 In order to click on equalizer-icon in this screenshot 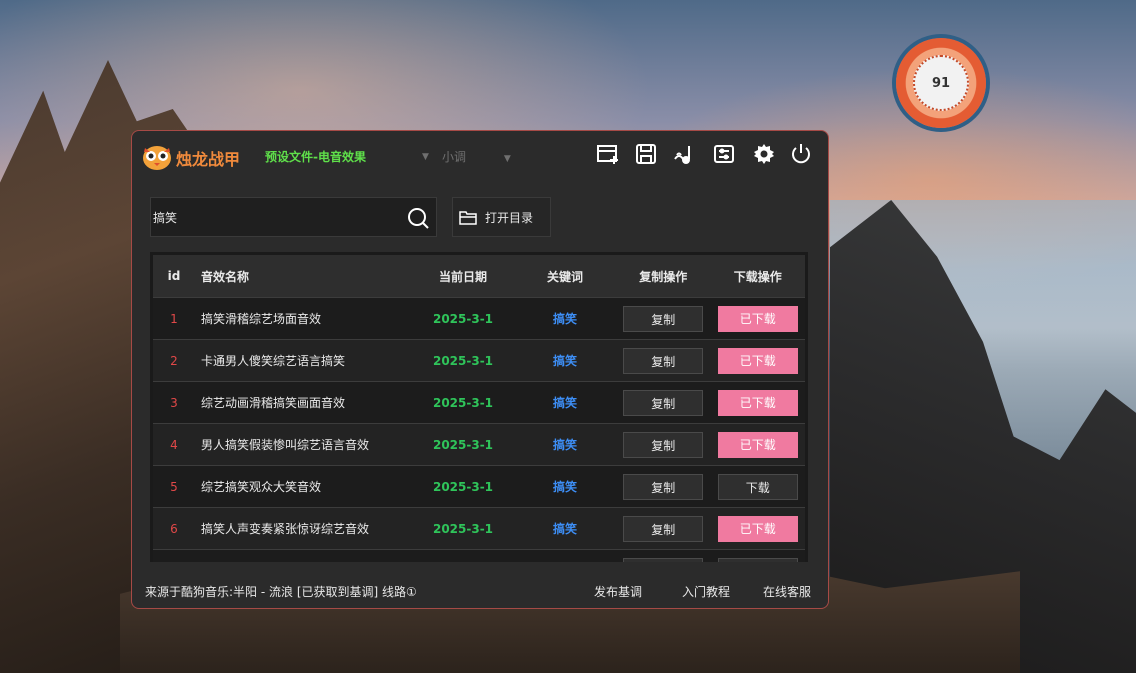, I will do `click(724, 154)`.